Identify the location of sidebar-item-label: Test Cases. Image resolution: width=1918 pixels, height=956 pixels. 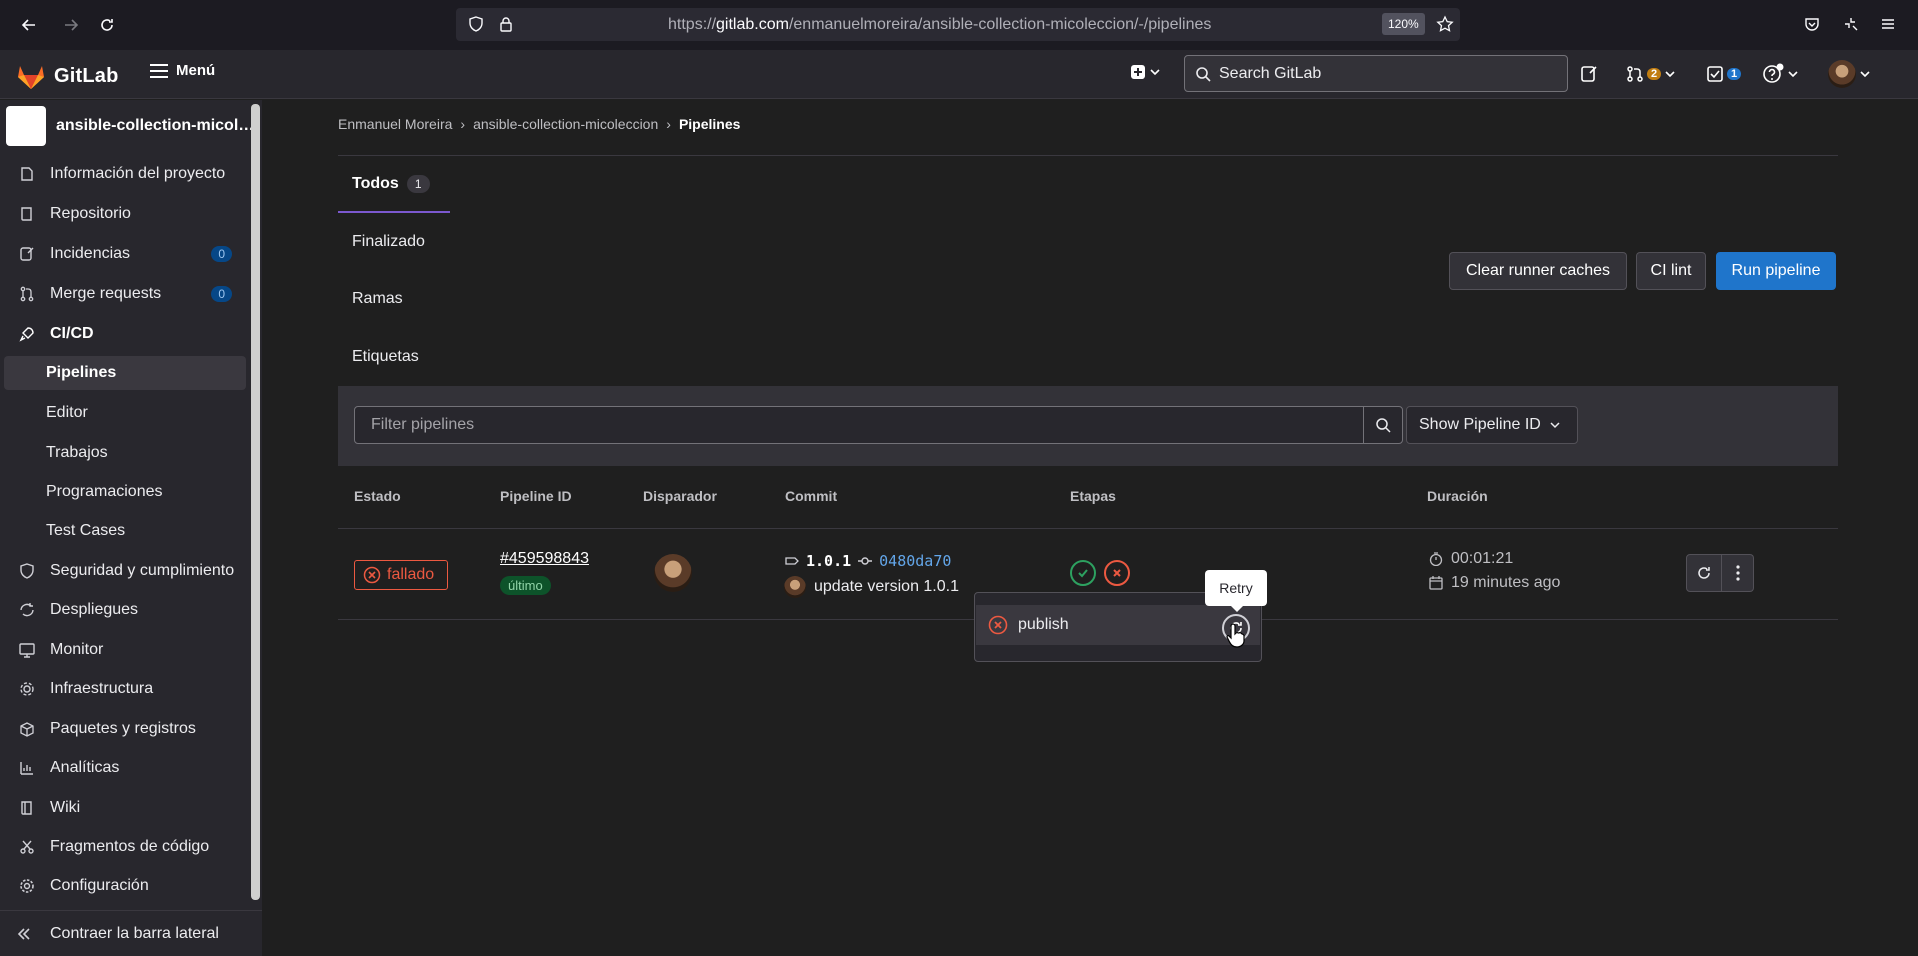
(86, 530).